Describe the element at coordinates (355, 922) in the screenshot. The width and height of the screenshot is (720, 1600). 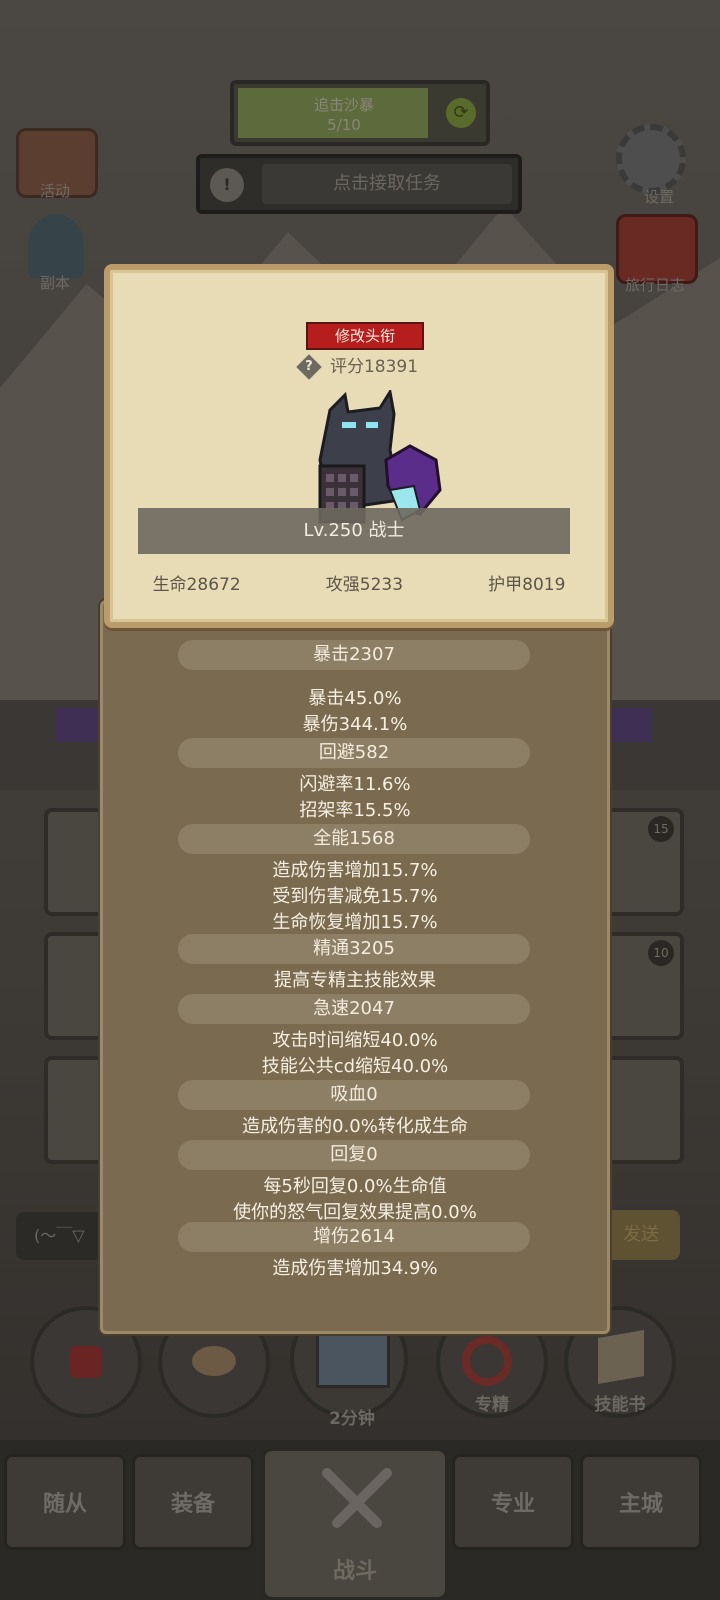
I see `healing-bonus: 生命恢复增加15.7%` at that location.